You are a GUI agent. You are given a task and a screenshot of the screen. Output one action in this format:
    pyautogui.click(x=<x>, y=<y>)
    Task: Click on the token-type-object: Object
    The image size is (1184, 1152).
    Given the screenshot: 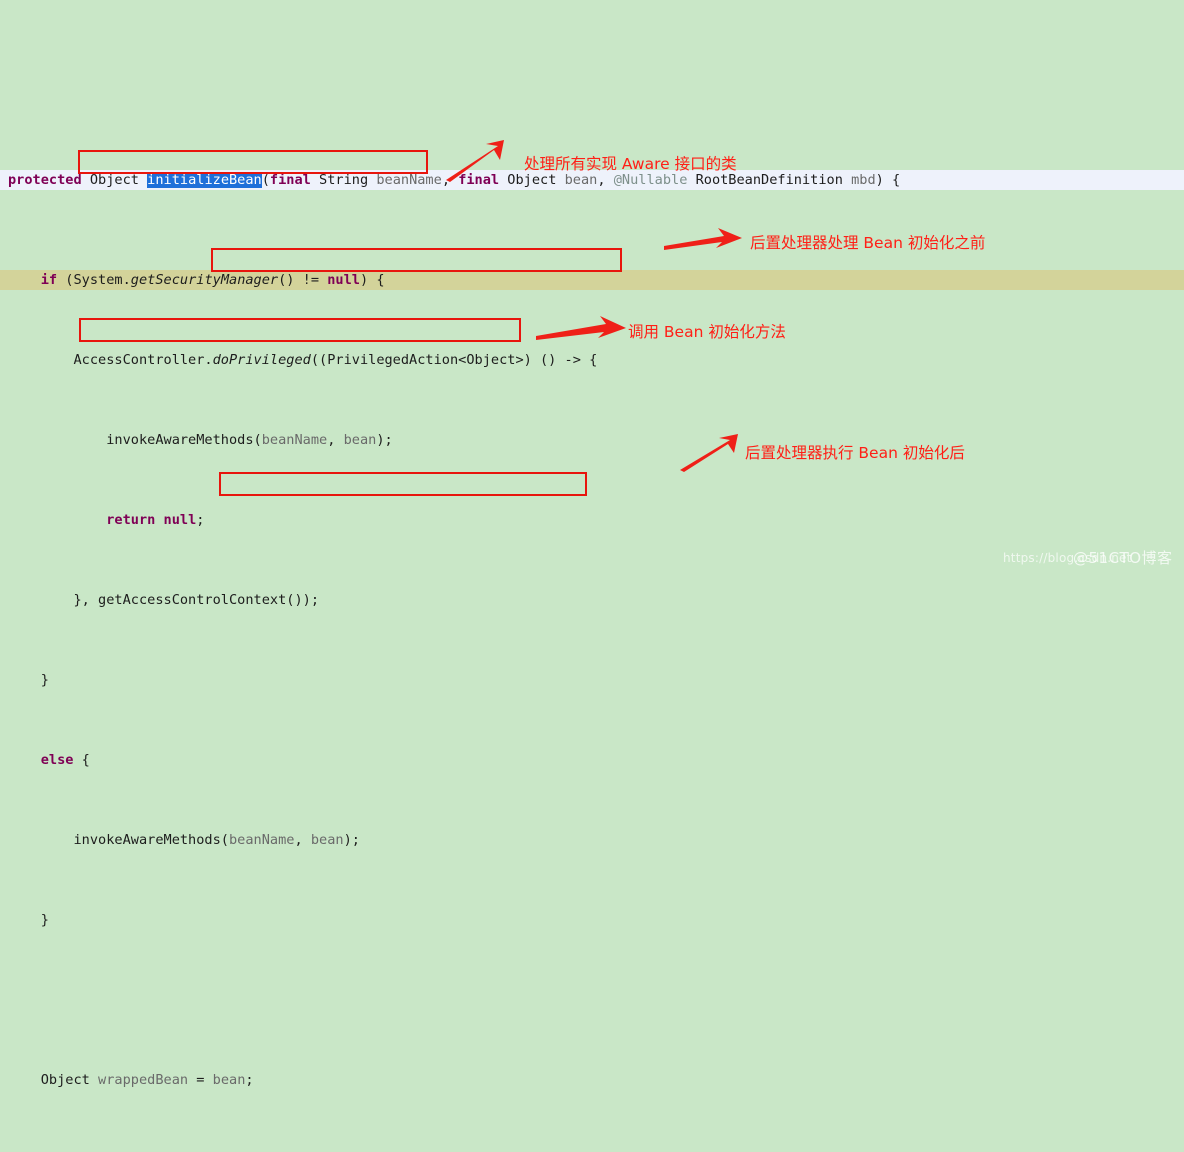 What is the action you would take?
    pyautogui.click(x=114, y=180)
    